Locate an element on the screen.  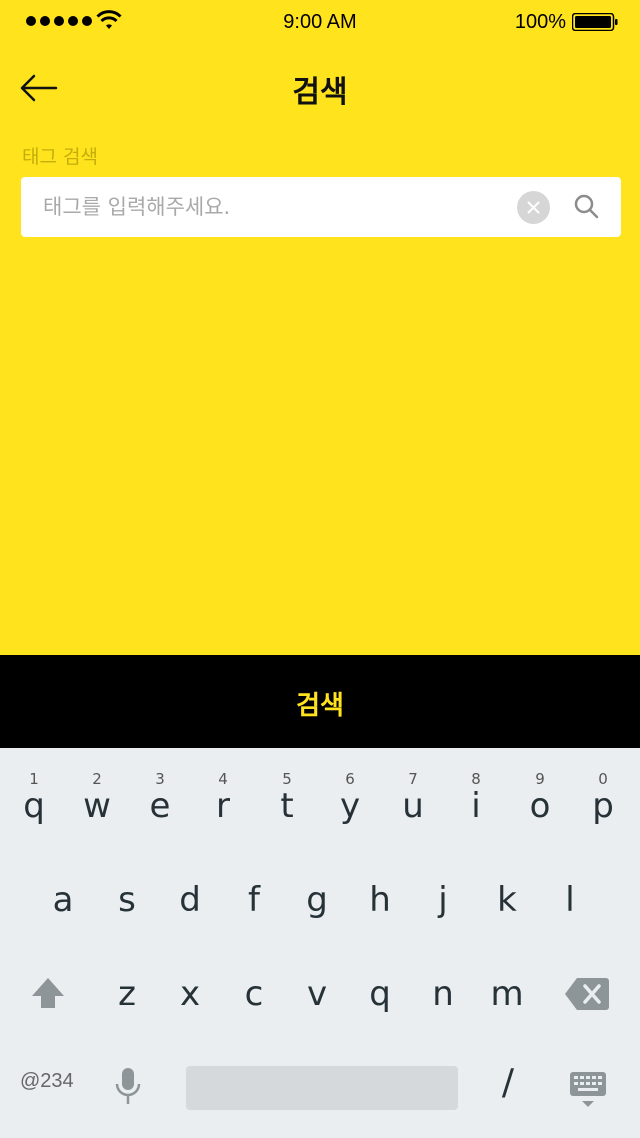
key-label: d is located at coordinates (190, 900).